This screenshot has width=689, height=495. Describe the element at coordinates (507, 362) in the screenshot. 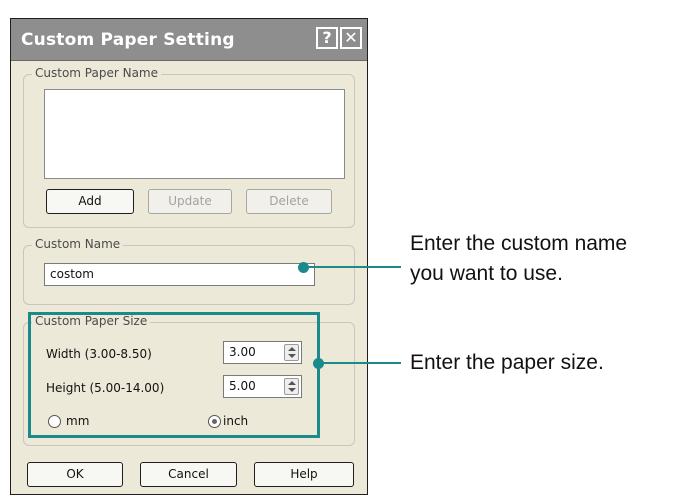

I see `size-callout-text: Enter the paper size.` at that location.